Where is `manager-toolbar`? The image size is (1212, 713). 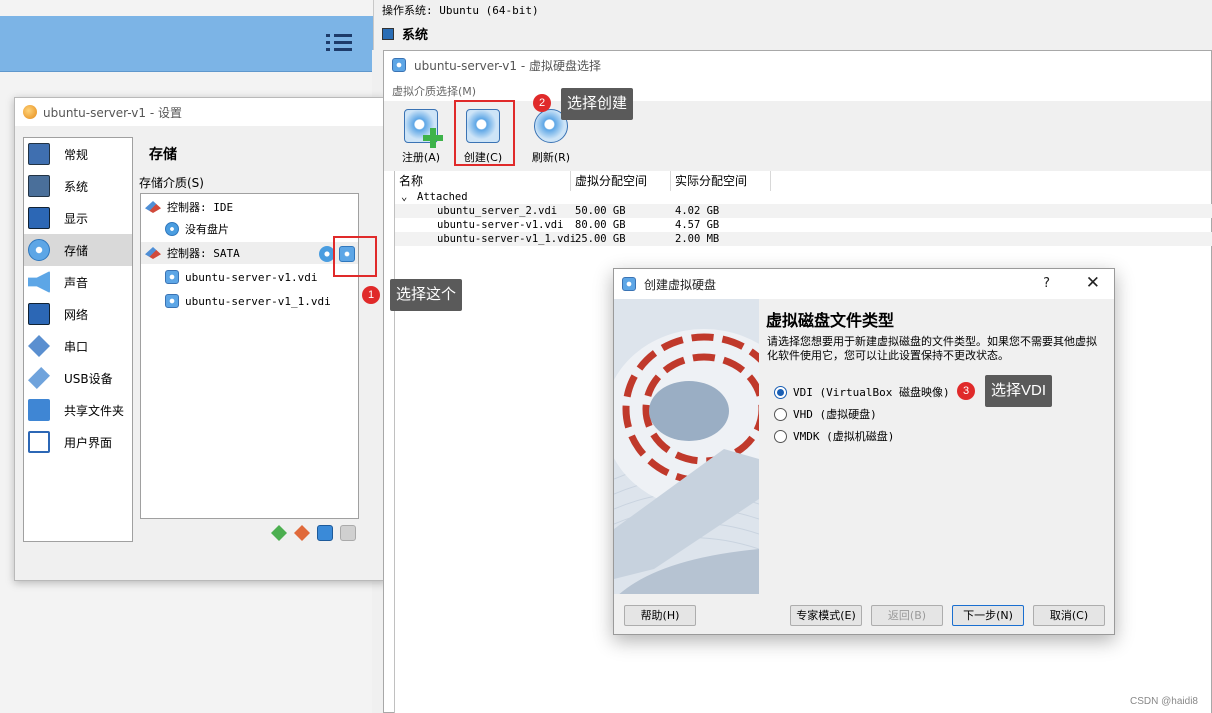 manager-toolbar is located at coordinates (190, 44).